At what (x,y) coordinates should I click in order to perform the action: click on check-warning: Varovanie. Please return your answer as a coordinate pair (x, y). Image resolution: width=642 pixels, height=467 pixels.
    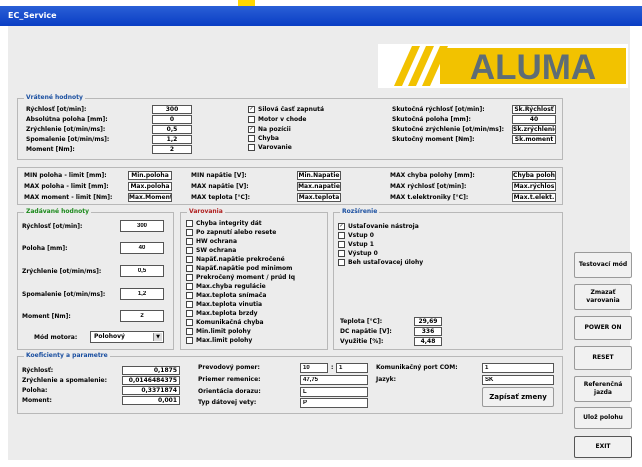
    Looking at the image, I should click on (270, 147).